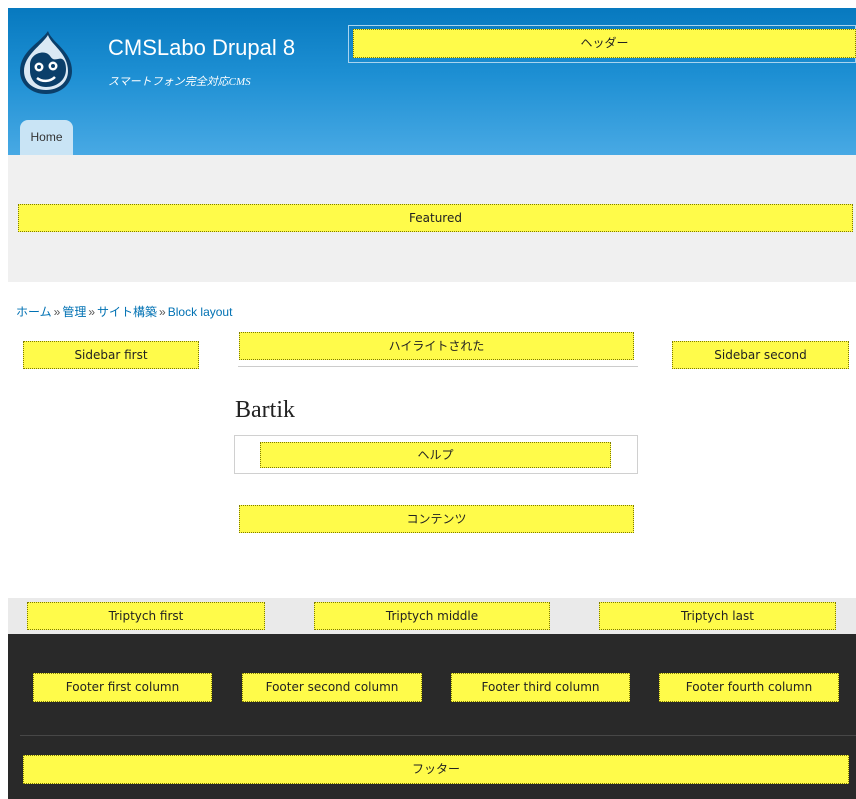  What do you see at coordinates (540, 687) in the screenshot?
I see `footer-third-block: Footer third column` at bounding box center [540, 687].